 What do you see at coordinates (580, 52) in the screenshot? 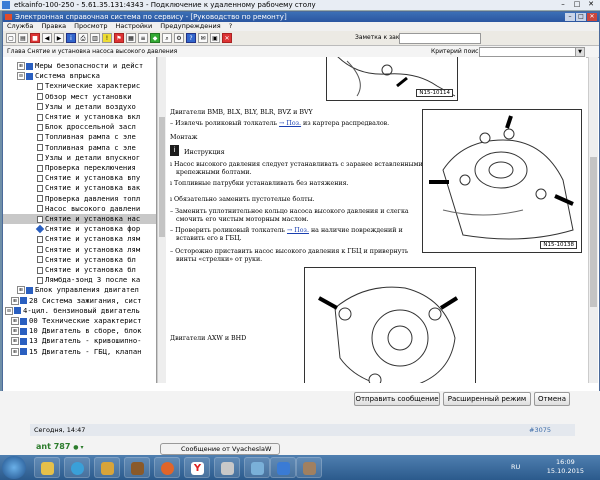
I see `chevron-down-icon: ▼` at bounding box center [580, 52].